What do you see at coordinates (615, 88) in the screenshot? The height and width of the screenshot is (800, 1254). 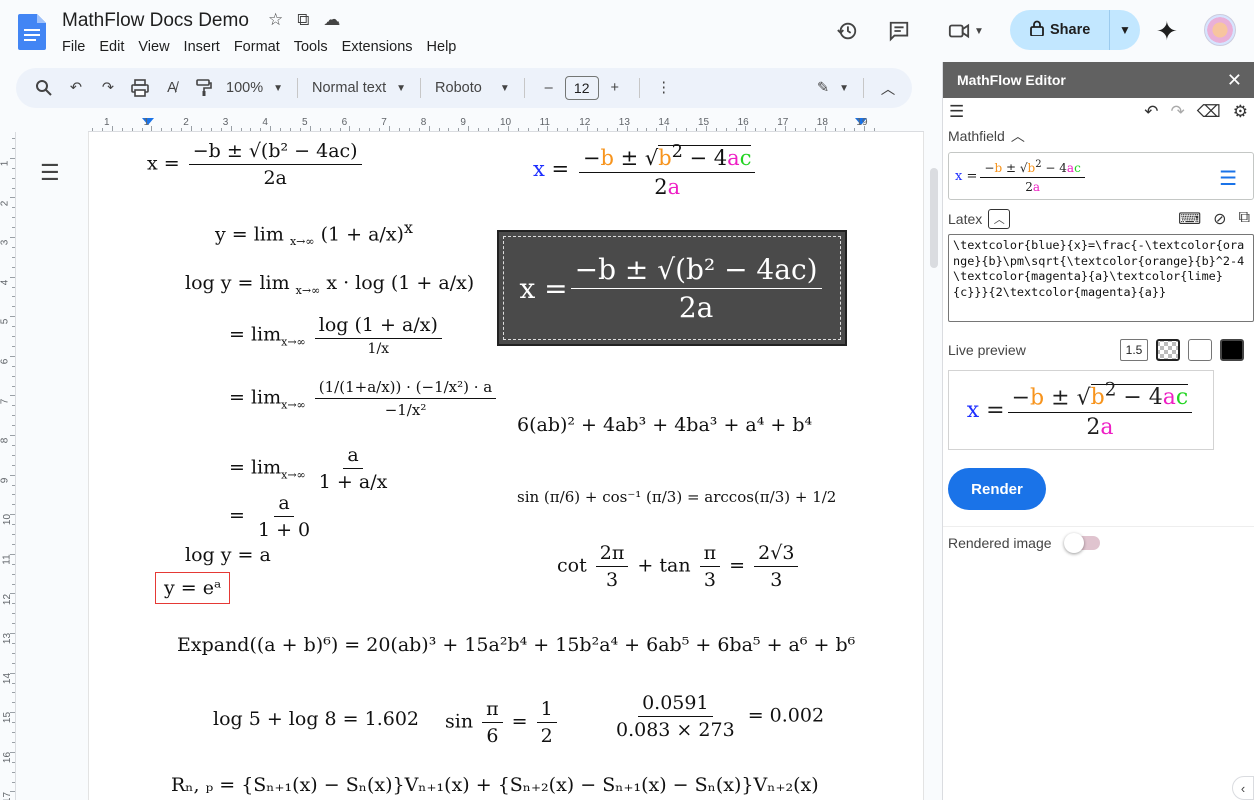 I see `increase-font-size-button: +` at bounding box center [615, 88].